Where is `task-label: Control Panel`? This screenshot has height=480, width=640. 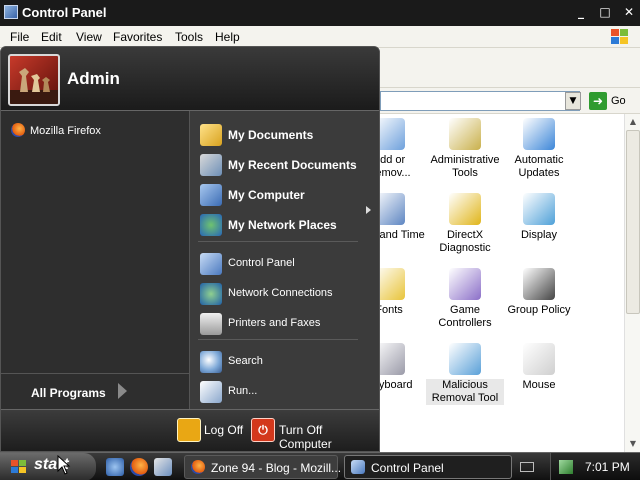
task-label: Control Panel is located at coordinates (407, 468).